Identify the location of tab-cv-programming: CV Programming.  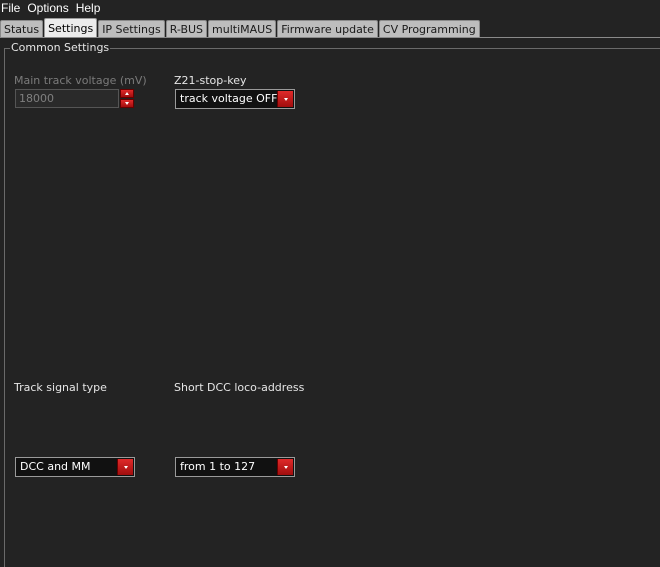
(429, 28).